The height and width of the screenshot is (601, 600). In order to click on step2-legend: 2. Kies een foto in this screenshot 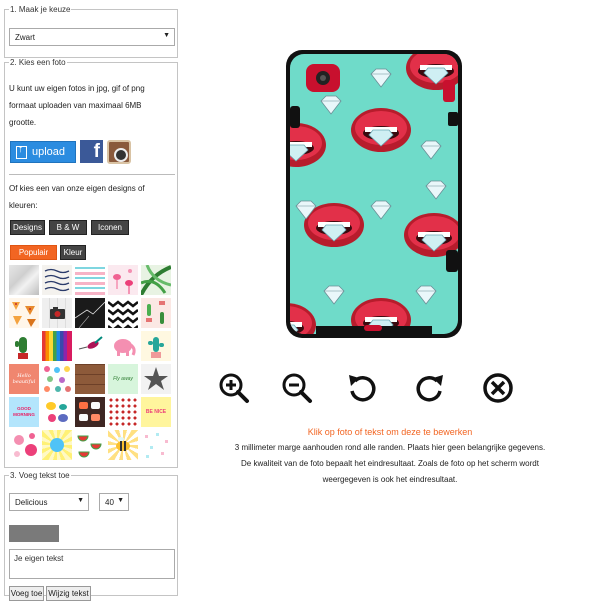, I will do `click(38, 62)`.